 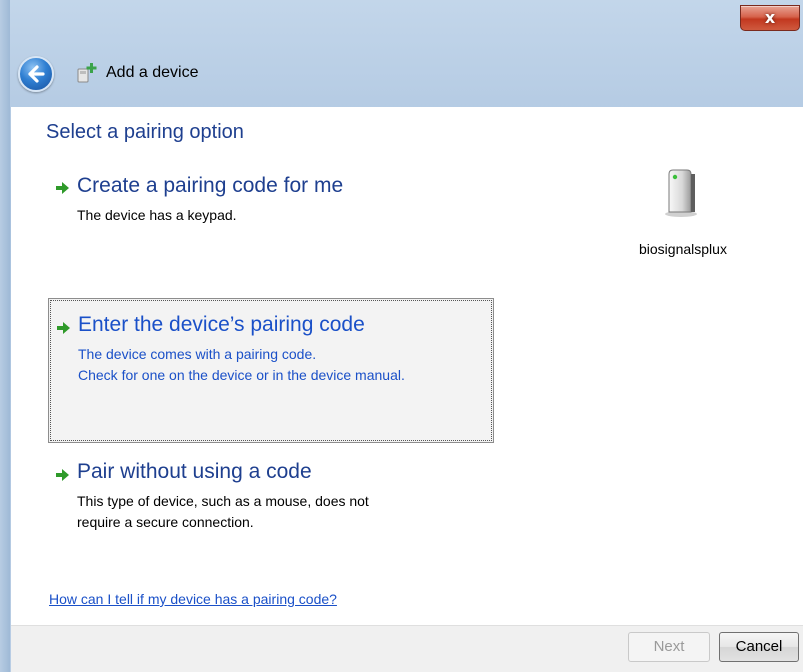 I want to click on option-title: Pair without using a code, so click(x=194, y=471).